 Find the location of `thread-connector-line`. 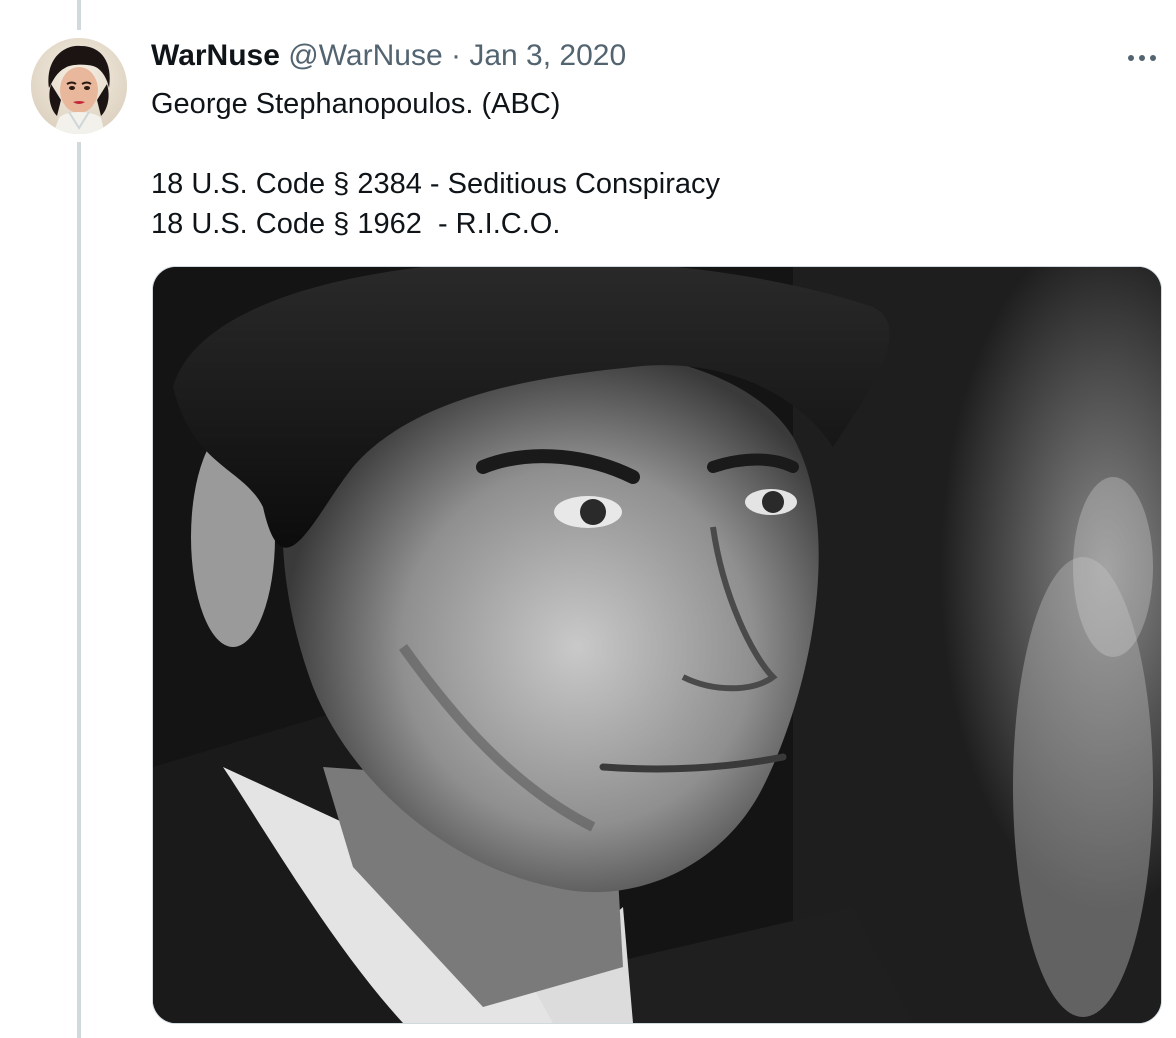

thread-connector-line is located at coordinates (79, 519).